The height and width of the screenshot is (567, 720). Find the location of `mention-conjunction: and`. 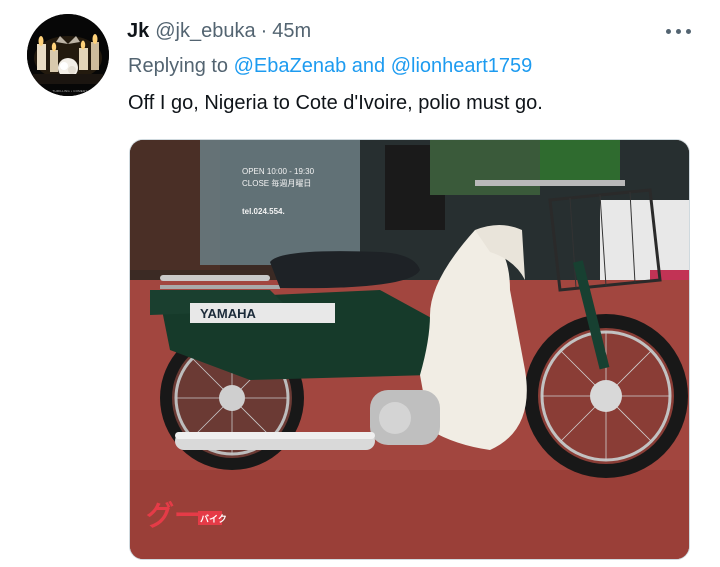

mention-conjunction: and is located at coordinates (368, 66).